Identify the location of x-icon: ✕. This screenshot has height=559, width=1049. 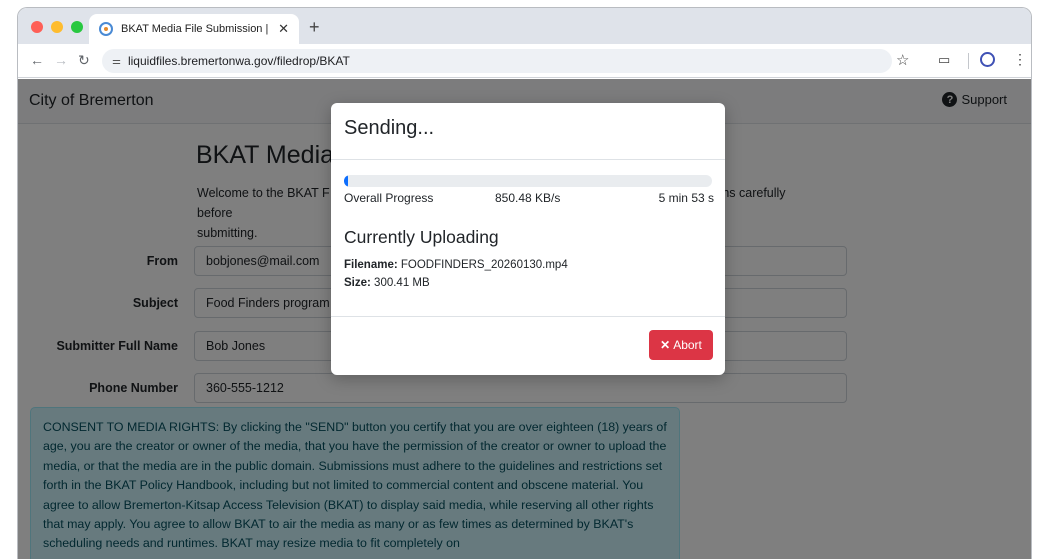
(665, 345).